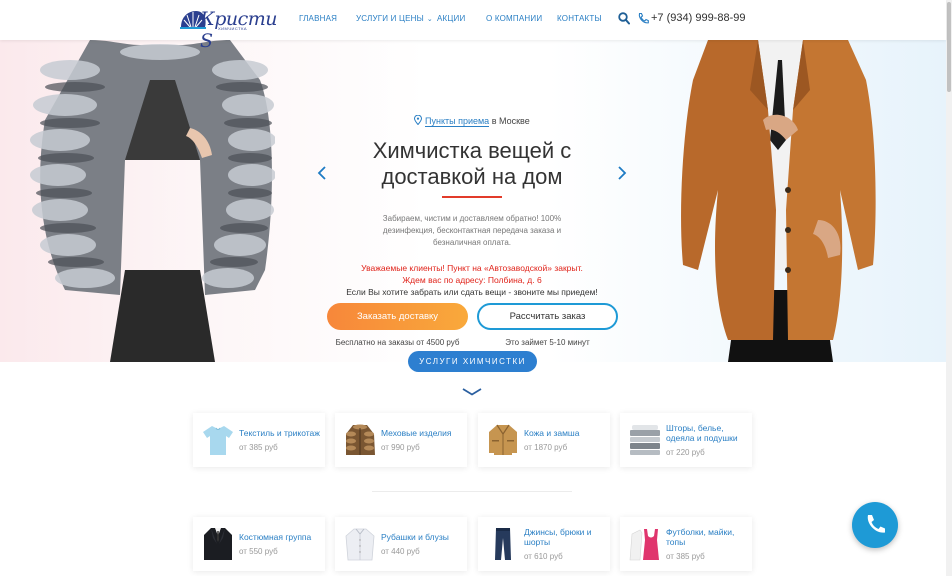 This screenshot has width=952, height=576. Describe the element at coordinates (645, 440) in the screenshot. I see `linen-icon` at that location.